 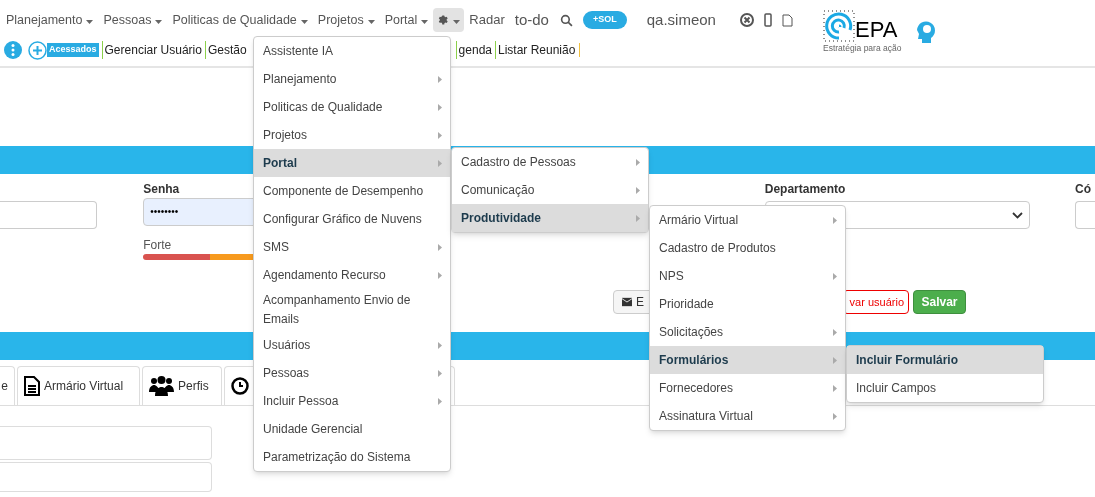 I want to click on logo-name: EPA, so click(x=876, y=30).